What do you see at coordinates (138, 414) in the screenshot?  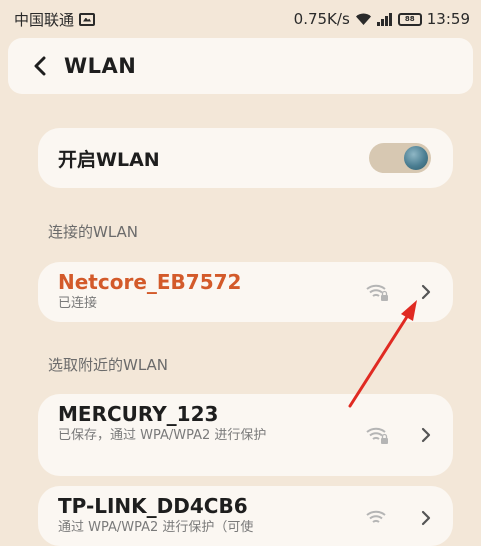 I see `network-name: MERCURY_123` at bounding box center [138, 414].